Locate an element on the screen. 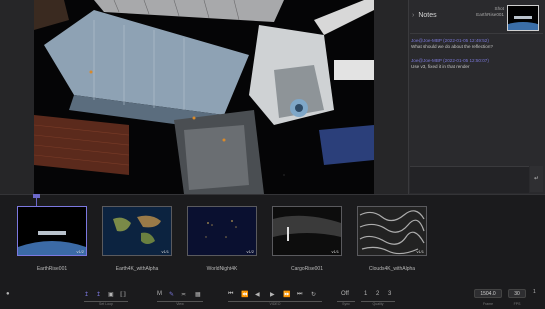 This screenshot has width=545, height=309. clip-thumbnail-1: v1/2 is located at coordinates (52, 231).